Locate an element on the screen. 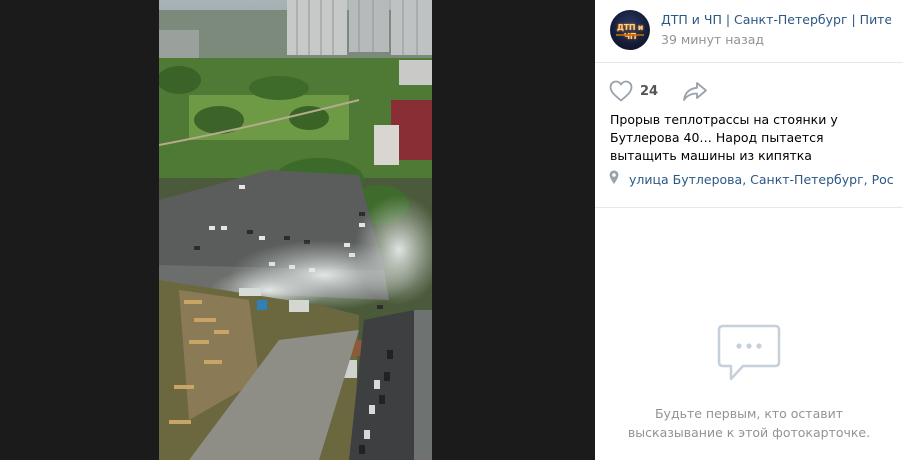 The height and width of the screenshot is (460, 903). map-pin-icon is located at coordinates (614, 179).